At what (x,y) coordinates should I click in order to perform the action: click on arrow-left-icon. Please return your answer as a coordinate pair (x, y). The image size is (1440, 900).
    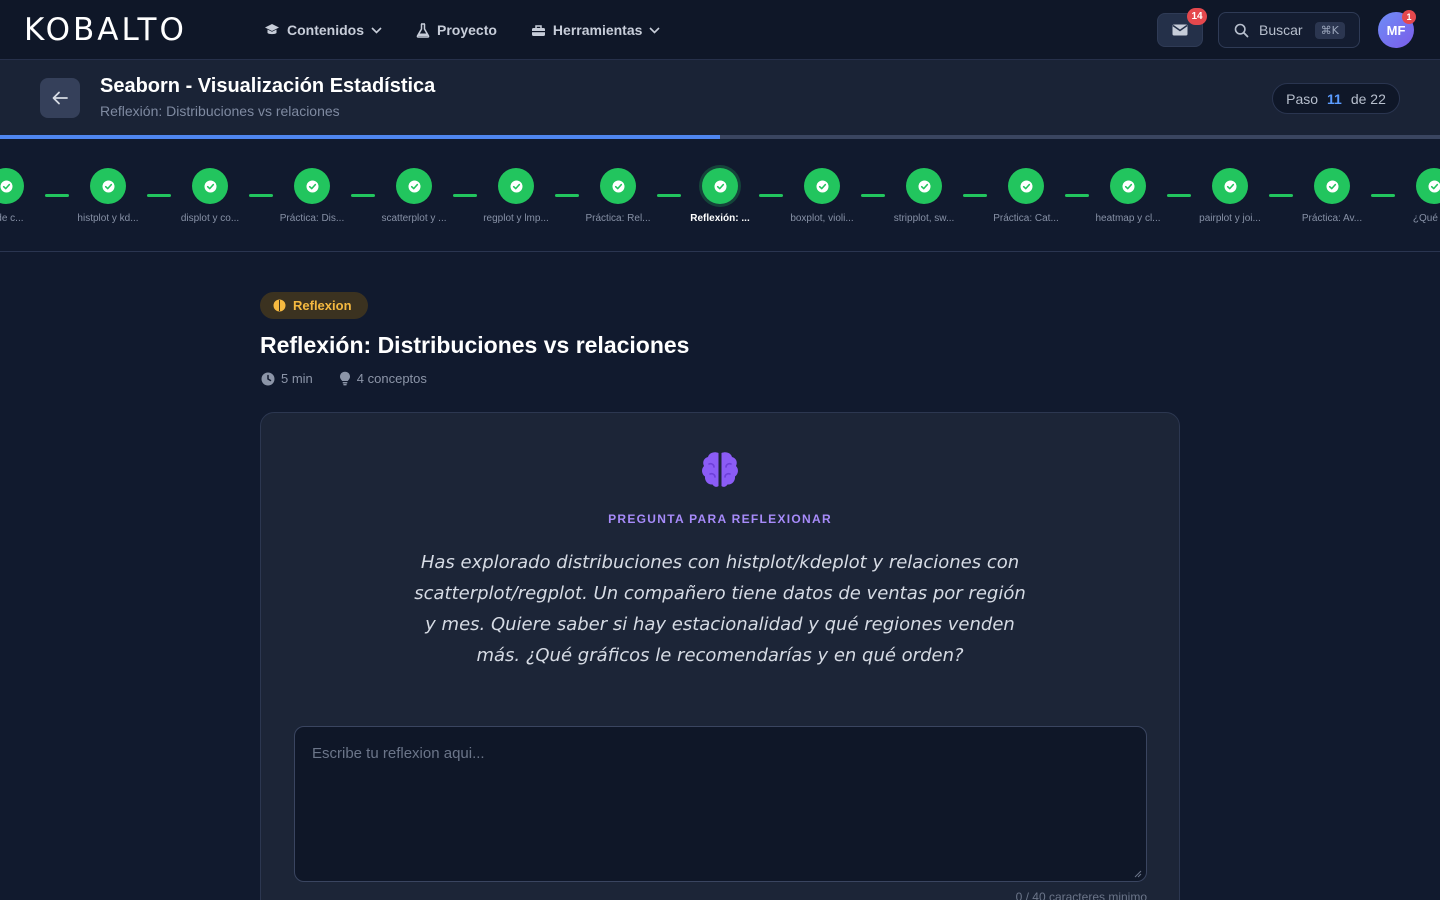
    Looking at the image, I should click on (60, 98).